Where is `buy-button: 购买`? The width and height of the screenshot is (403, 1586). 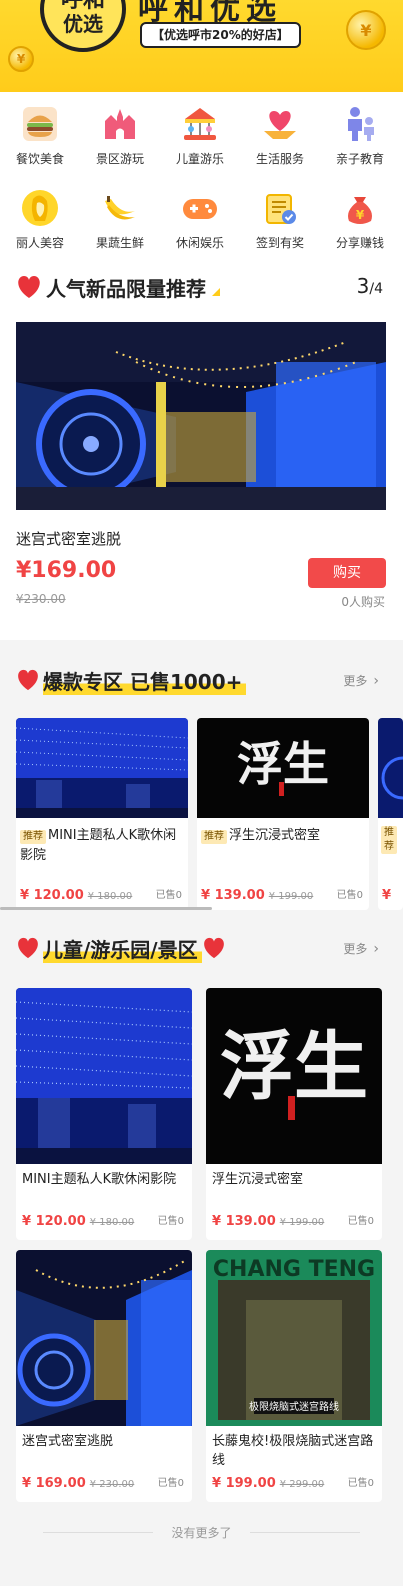 buy-button: 购买 is located at coordinates (347, 573).